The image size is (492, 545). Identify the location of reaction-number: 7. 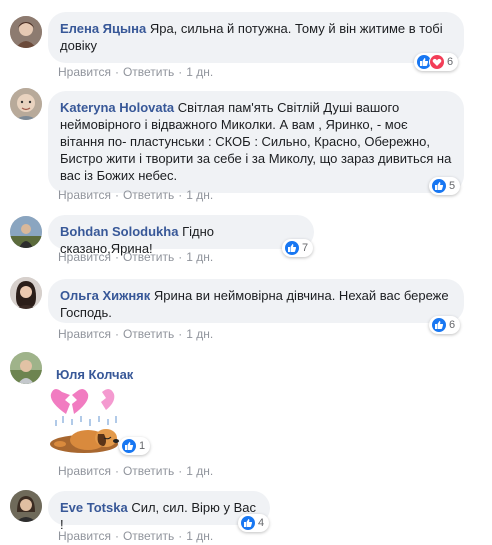
(305, 248).